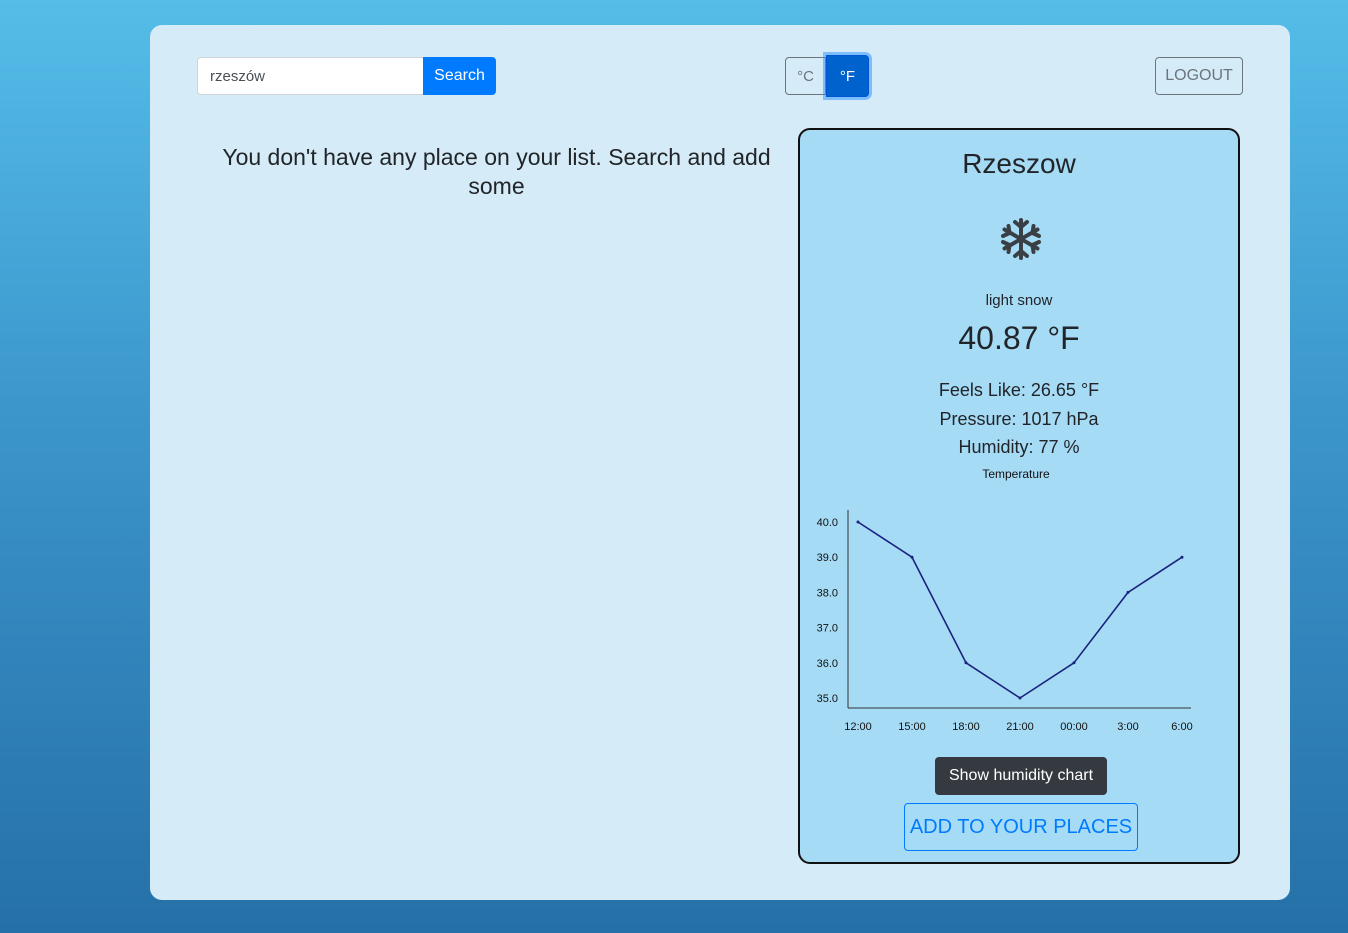 The width and height of the screenshot is (1348, 933). I want to click on y-tick-label: 40.0, so click(827, 523).